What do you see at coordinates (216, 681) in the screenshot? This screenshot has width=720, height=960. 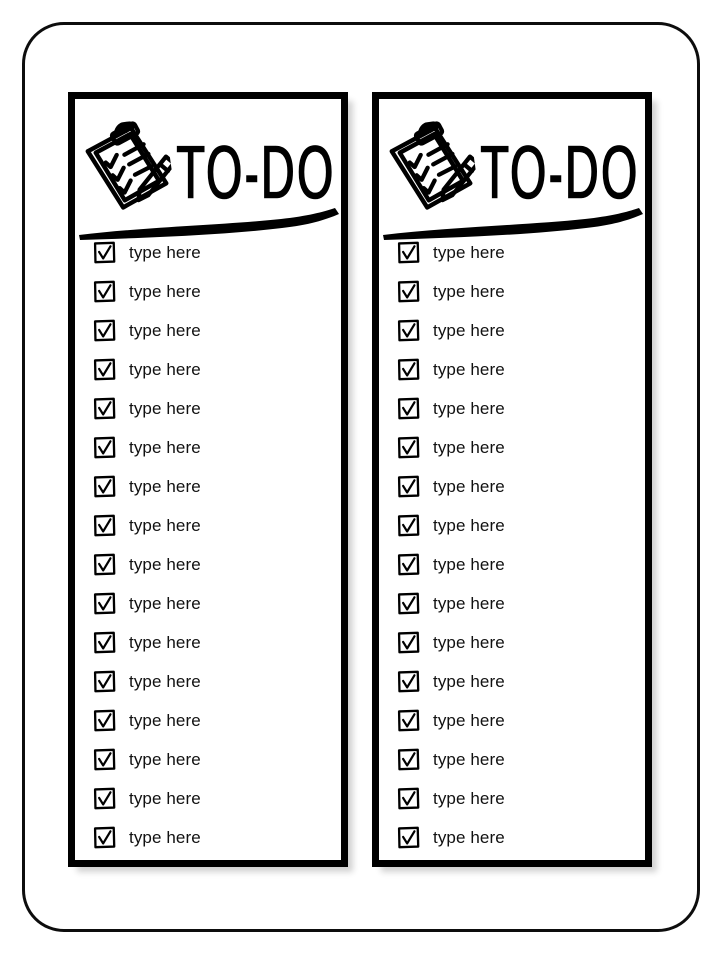 I see `todo-row-left-12: type here` at bounding box center [216, 681].